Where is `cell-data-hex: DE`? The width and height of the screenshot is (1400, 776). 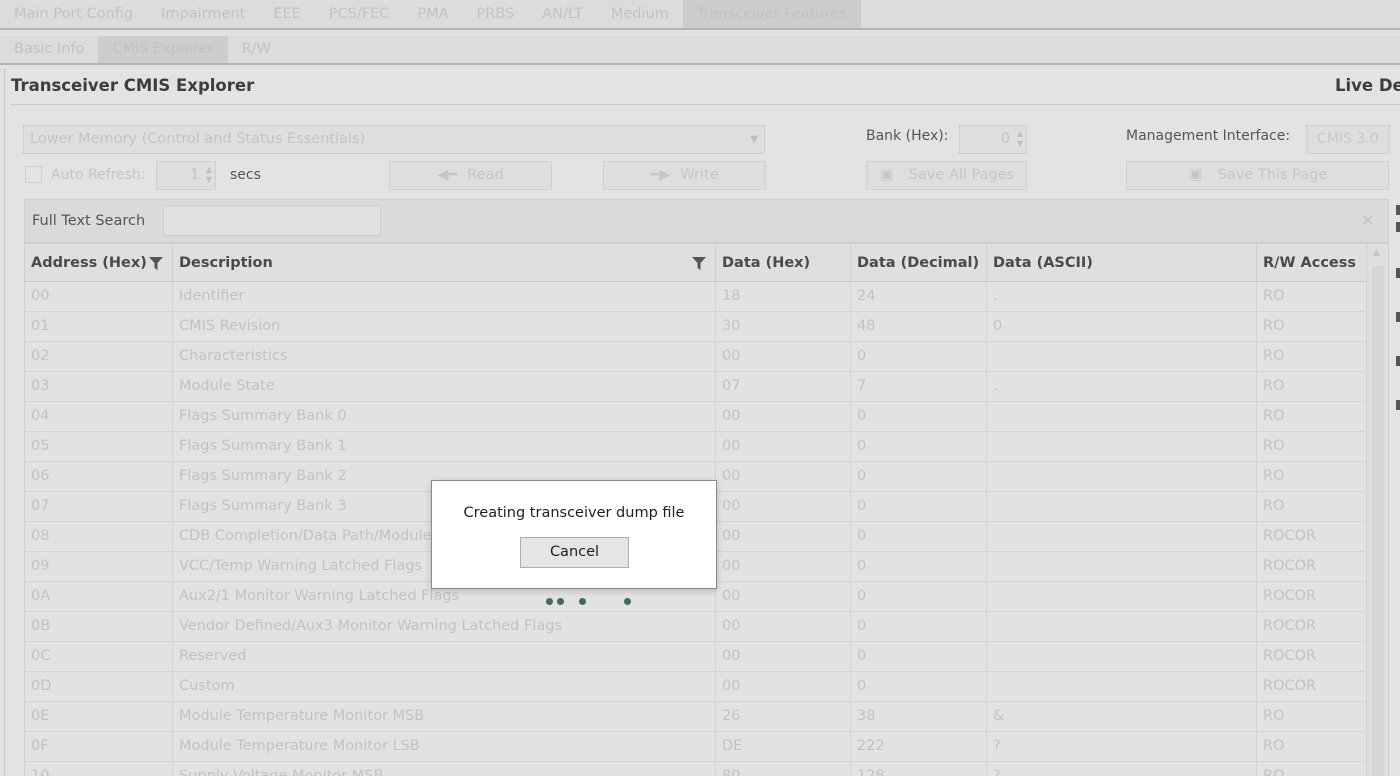
cell-data-hex: DE is located at coordinates (783, 746).